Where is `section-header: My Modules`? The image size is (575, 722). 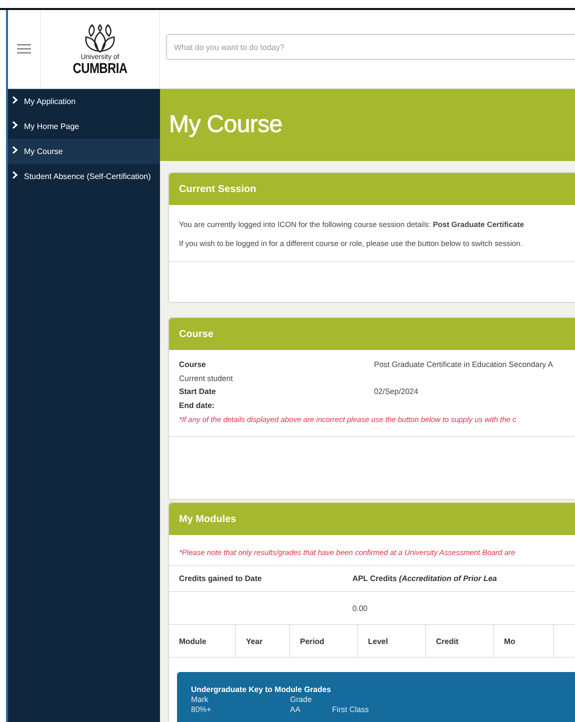 section-header: My Modules is located at coordinates (372, 519).